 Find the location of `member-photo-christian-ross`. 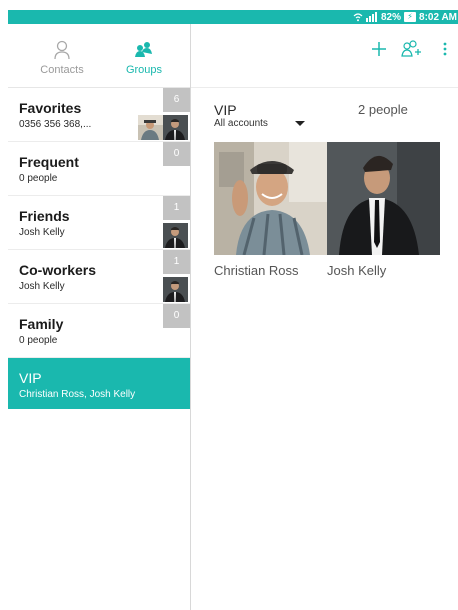

member-photo-christian-ross is located at coordinates (270, 198).